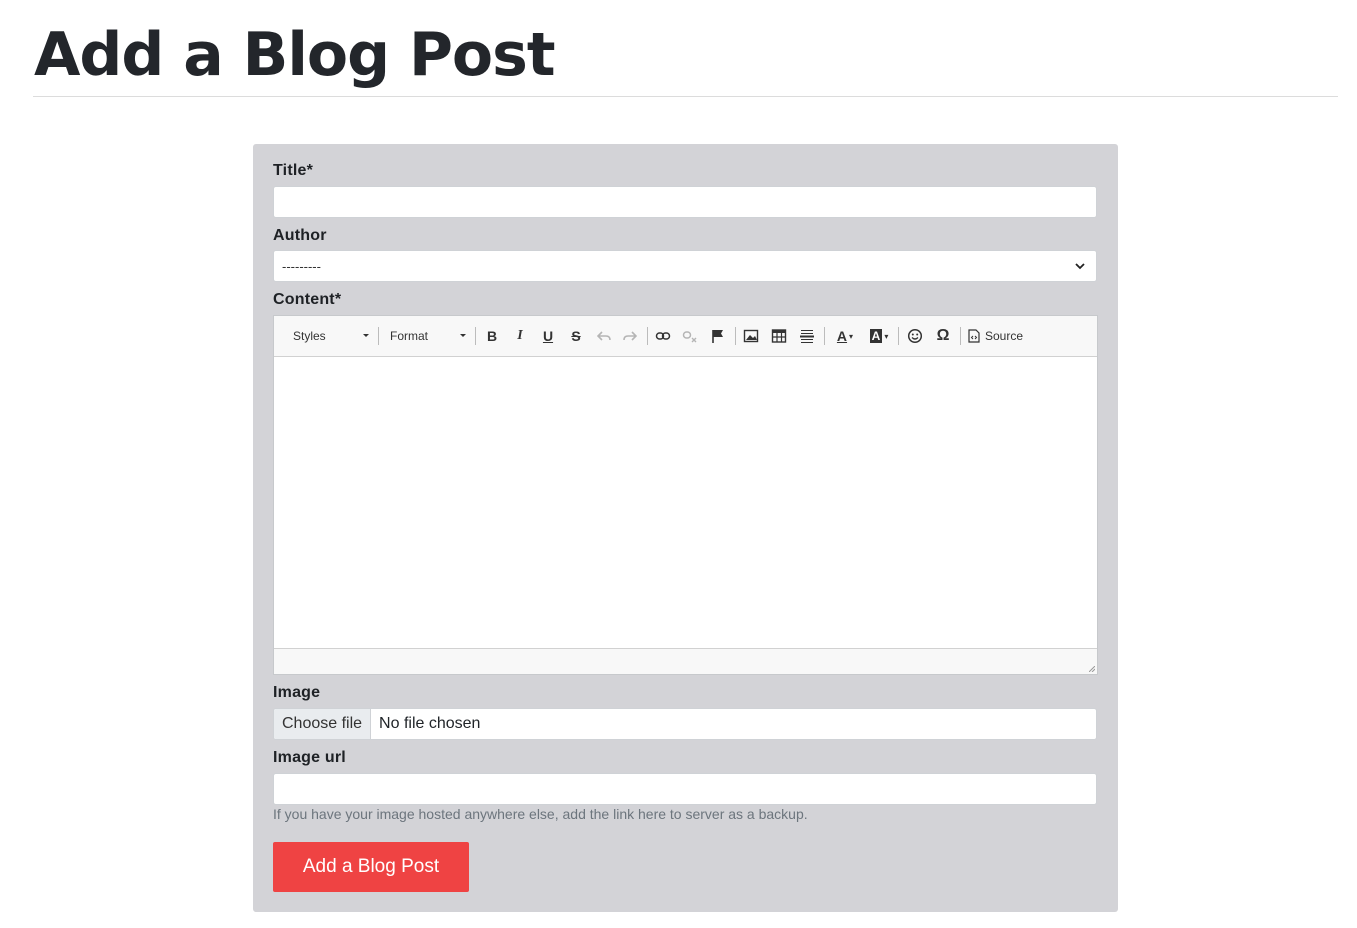 The image size is (1357, 928). Describe the element at coordinates (520, 336) in the screenshot. I see `italic-icon: I` at that location.